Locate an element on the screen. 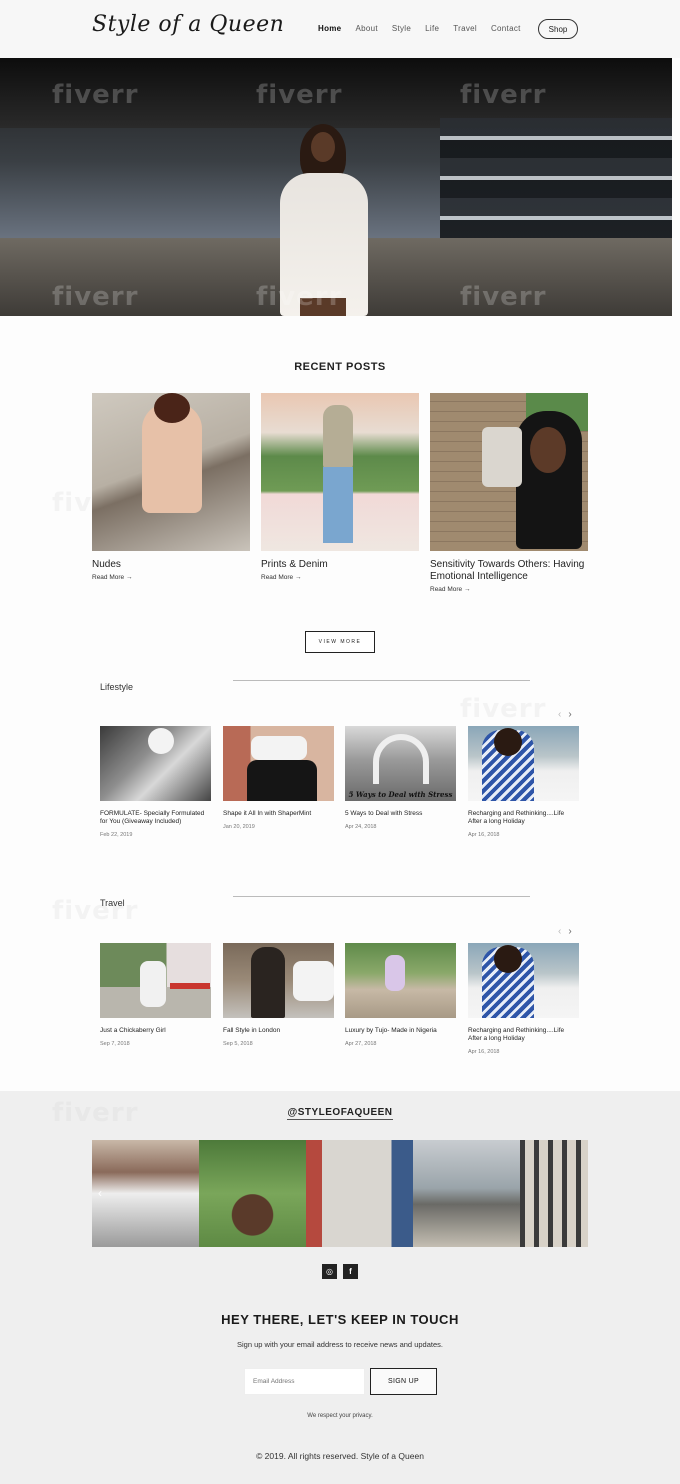 The image size is (680, 1484). card-title: Shape it All In with ShaperMint is located at coordinates (278, 814).